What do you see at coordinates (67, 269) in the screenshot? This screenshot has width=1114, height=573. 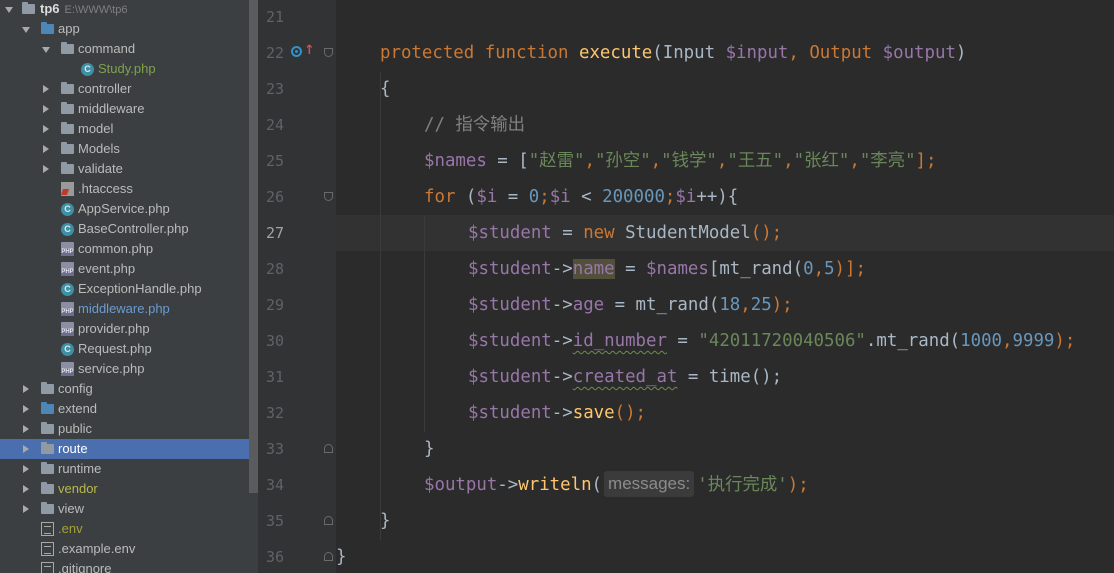 I see `php-file-icon` at bounding box center [67, 269].